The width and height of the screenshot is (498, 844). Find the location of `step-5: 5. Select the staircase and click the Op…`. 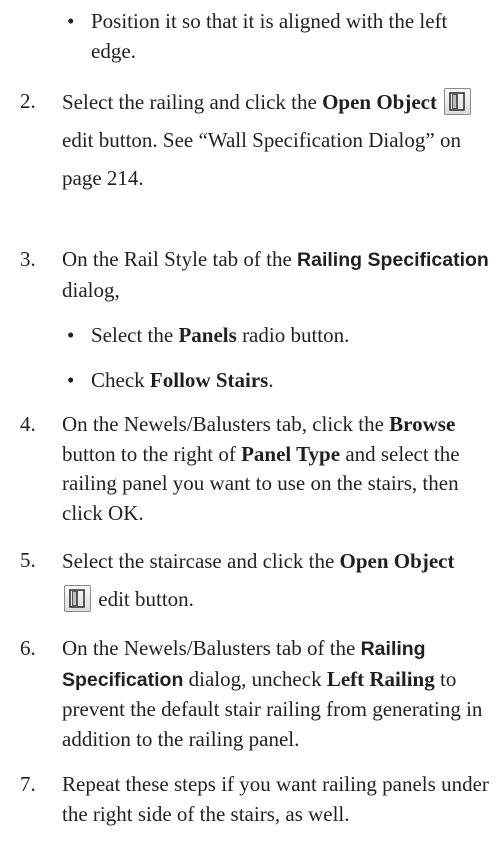

step-5: 5. Select the staircase and click the Op… is located at coordinates (255, 582).